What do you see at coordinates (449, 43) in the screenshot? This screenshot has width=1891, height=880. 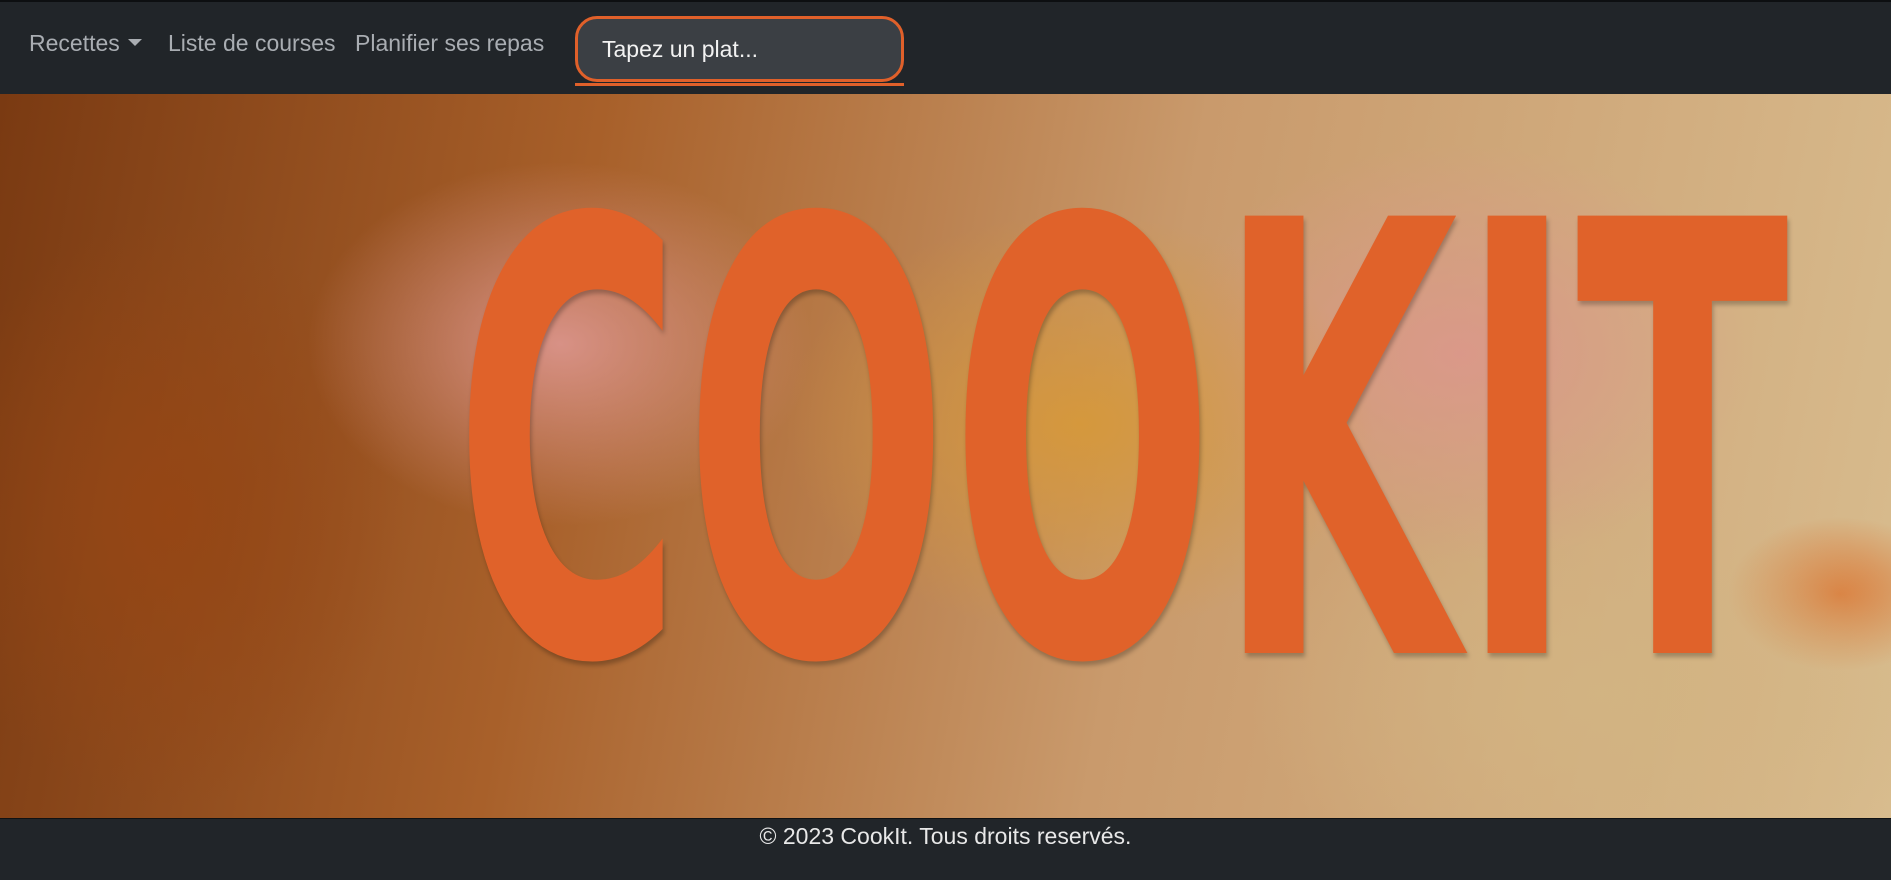 I see `nav-link-plan-meals: Planifier ses repas` at bounding box center [449, 43].